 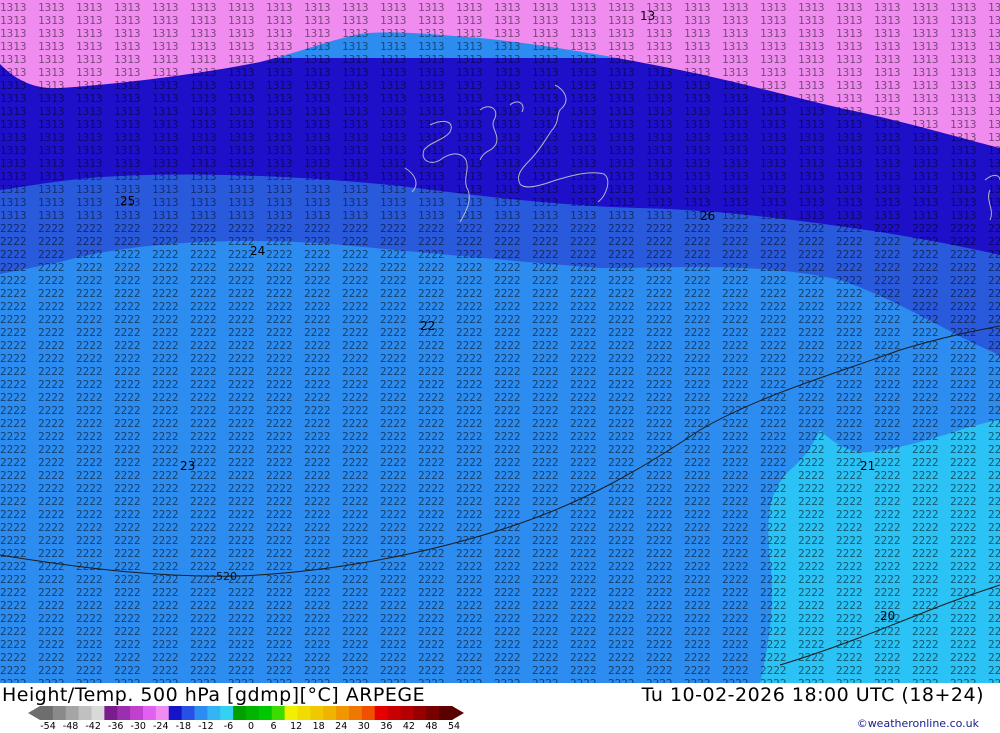 I want to click on field-number: 25, so click(x=127, y=201).